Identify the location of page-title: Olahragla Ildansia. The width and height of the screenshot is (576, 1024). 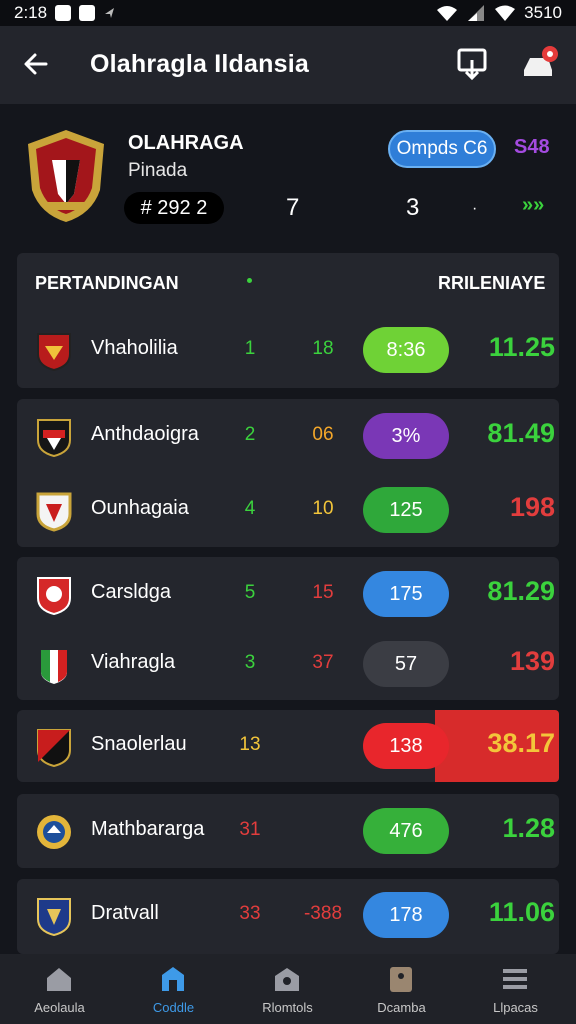
(199, 64).